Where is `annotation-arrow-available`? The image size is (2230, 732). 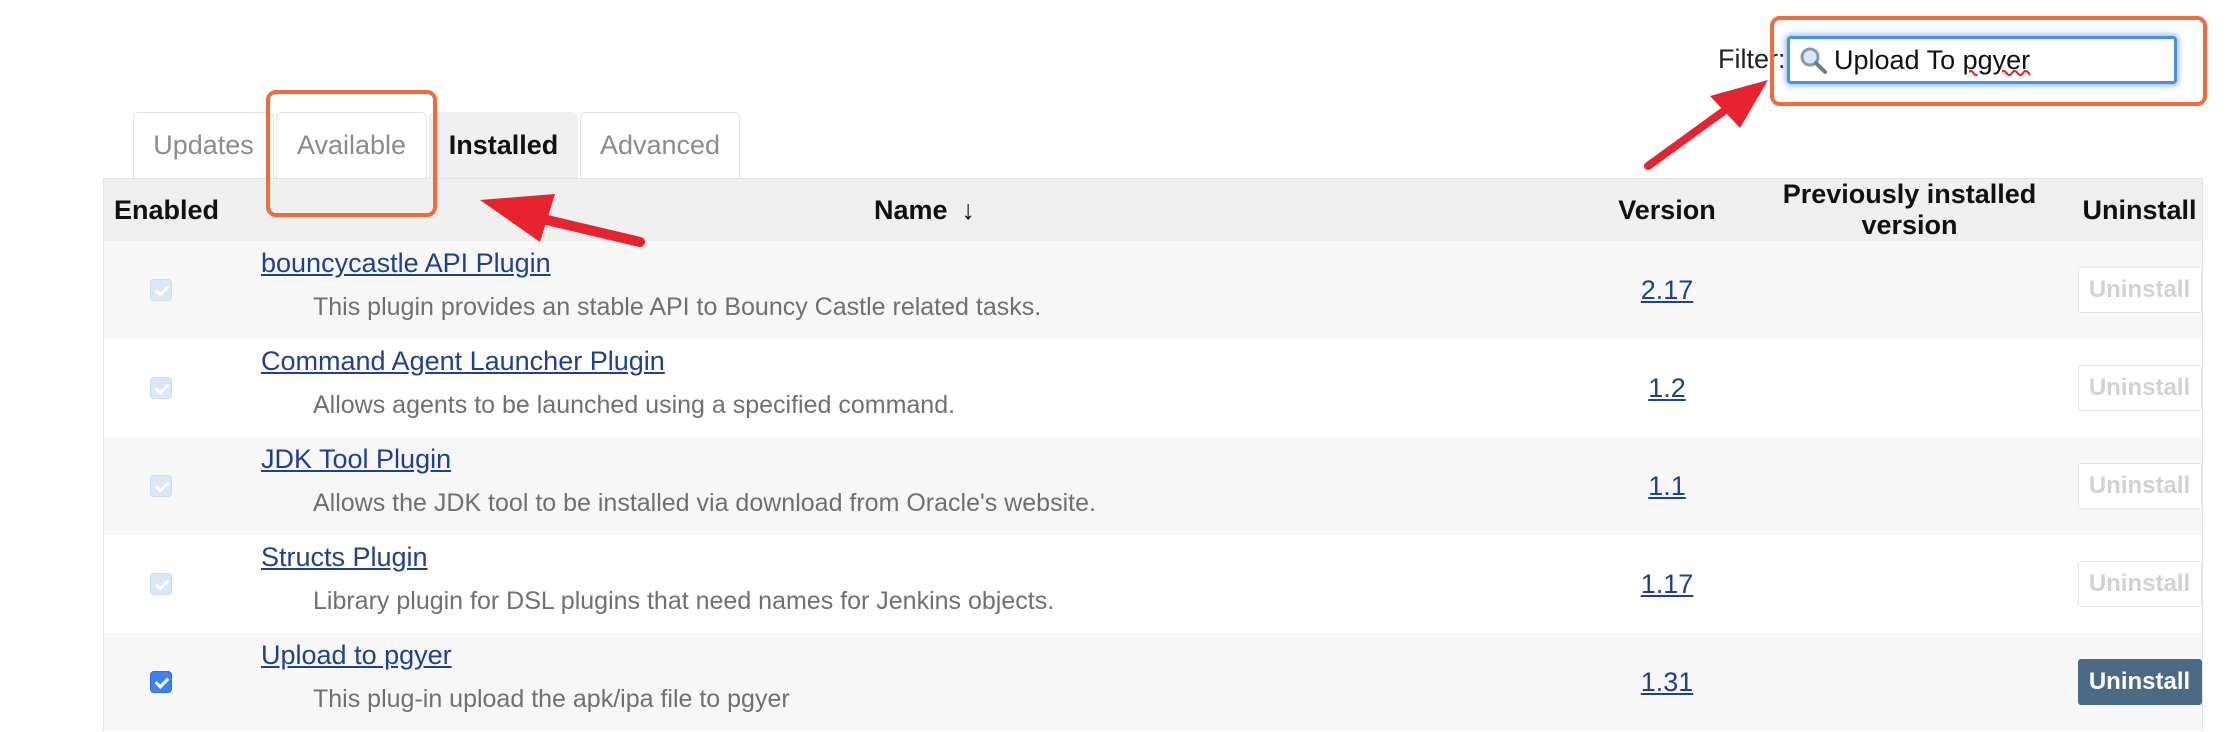
annotation-arrow-available is located at coordinates (562, 220).